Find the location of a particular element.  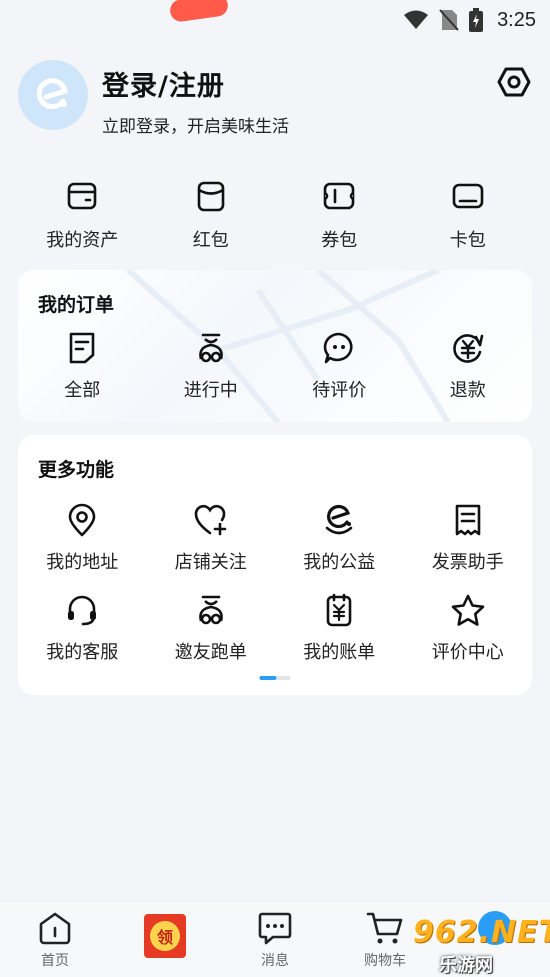

no-sim-icon is located at coordinates (449, 20).